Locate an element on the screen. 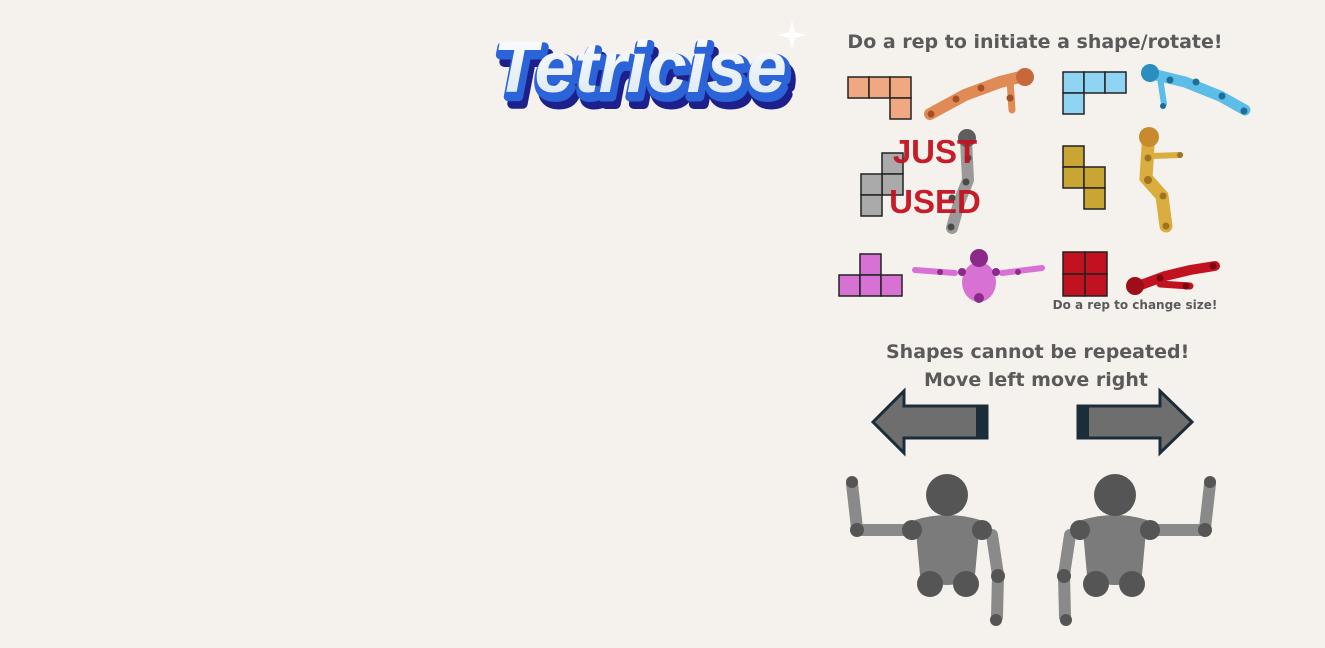 Image resolution: width=1325 pixels, height=648 pixels. j-piece-icon is located at coordinates (1094, 93).